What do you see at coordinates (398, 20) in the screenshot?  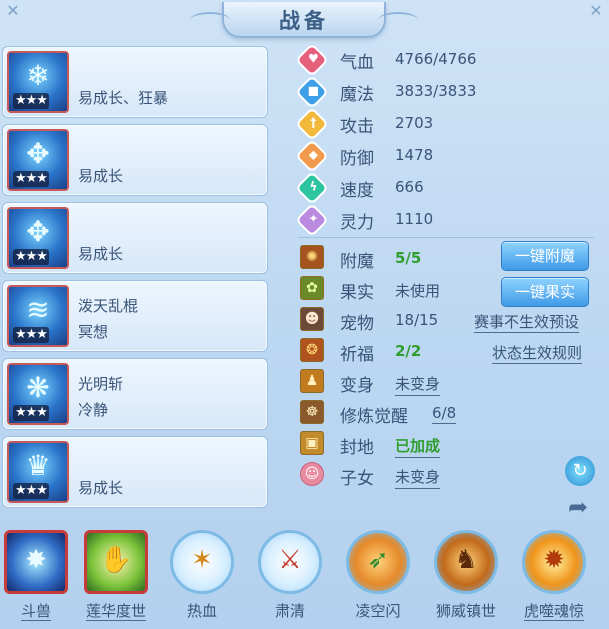 I see `title-ornament-right` at bounding box center [398, 20].